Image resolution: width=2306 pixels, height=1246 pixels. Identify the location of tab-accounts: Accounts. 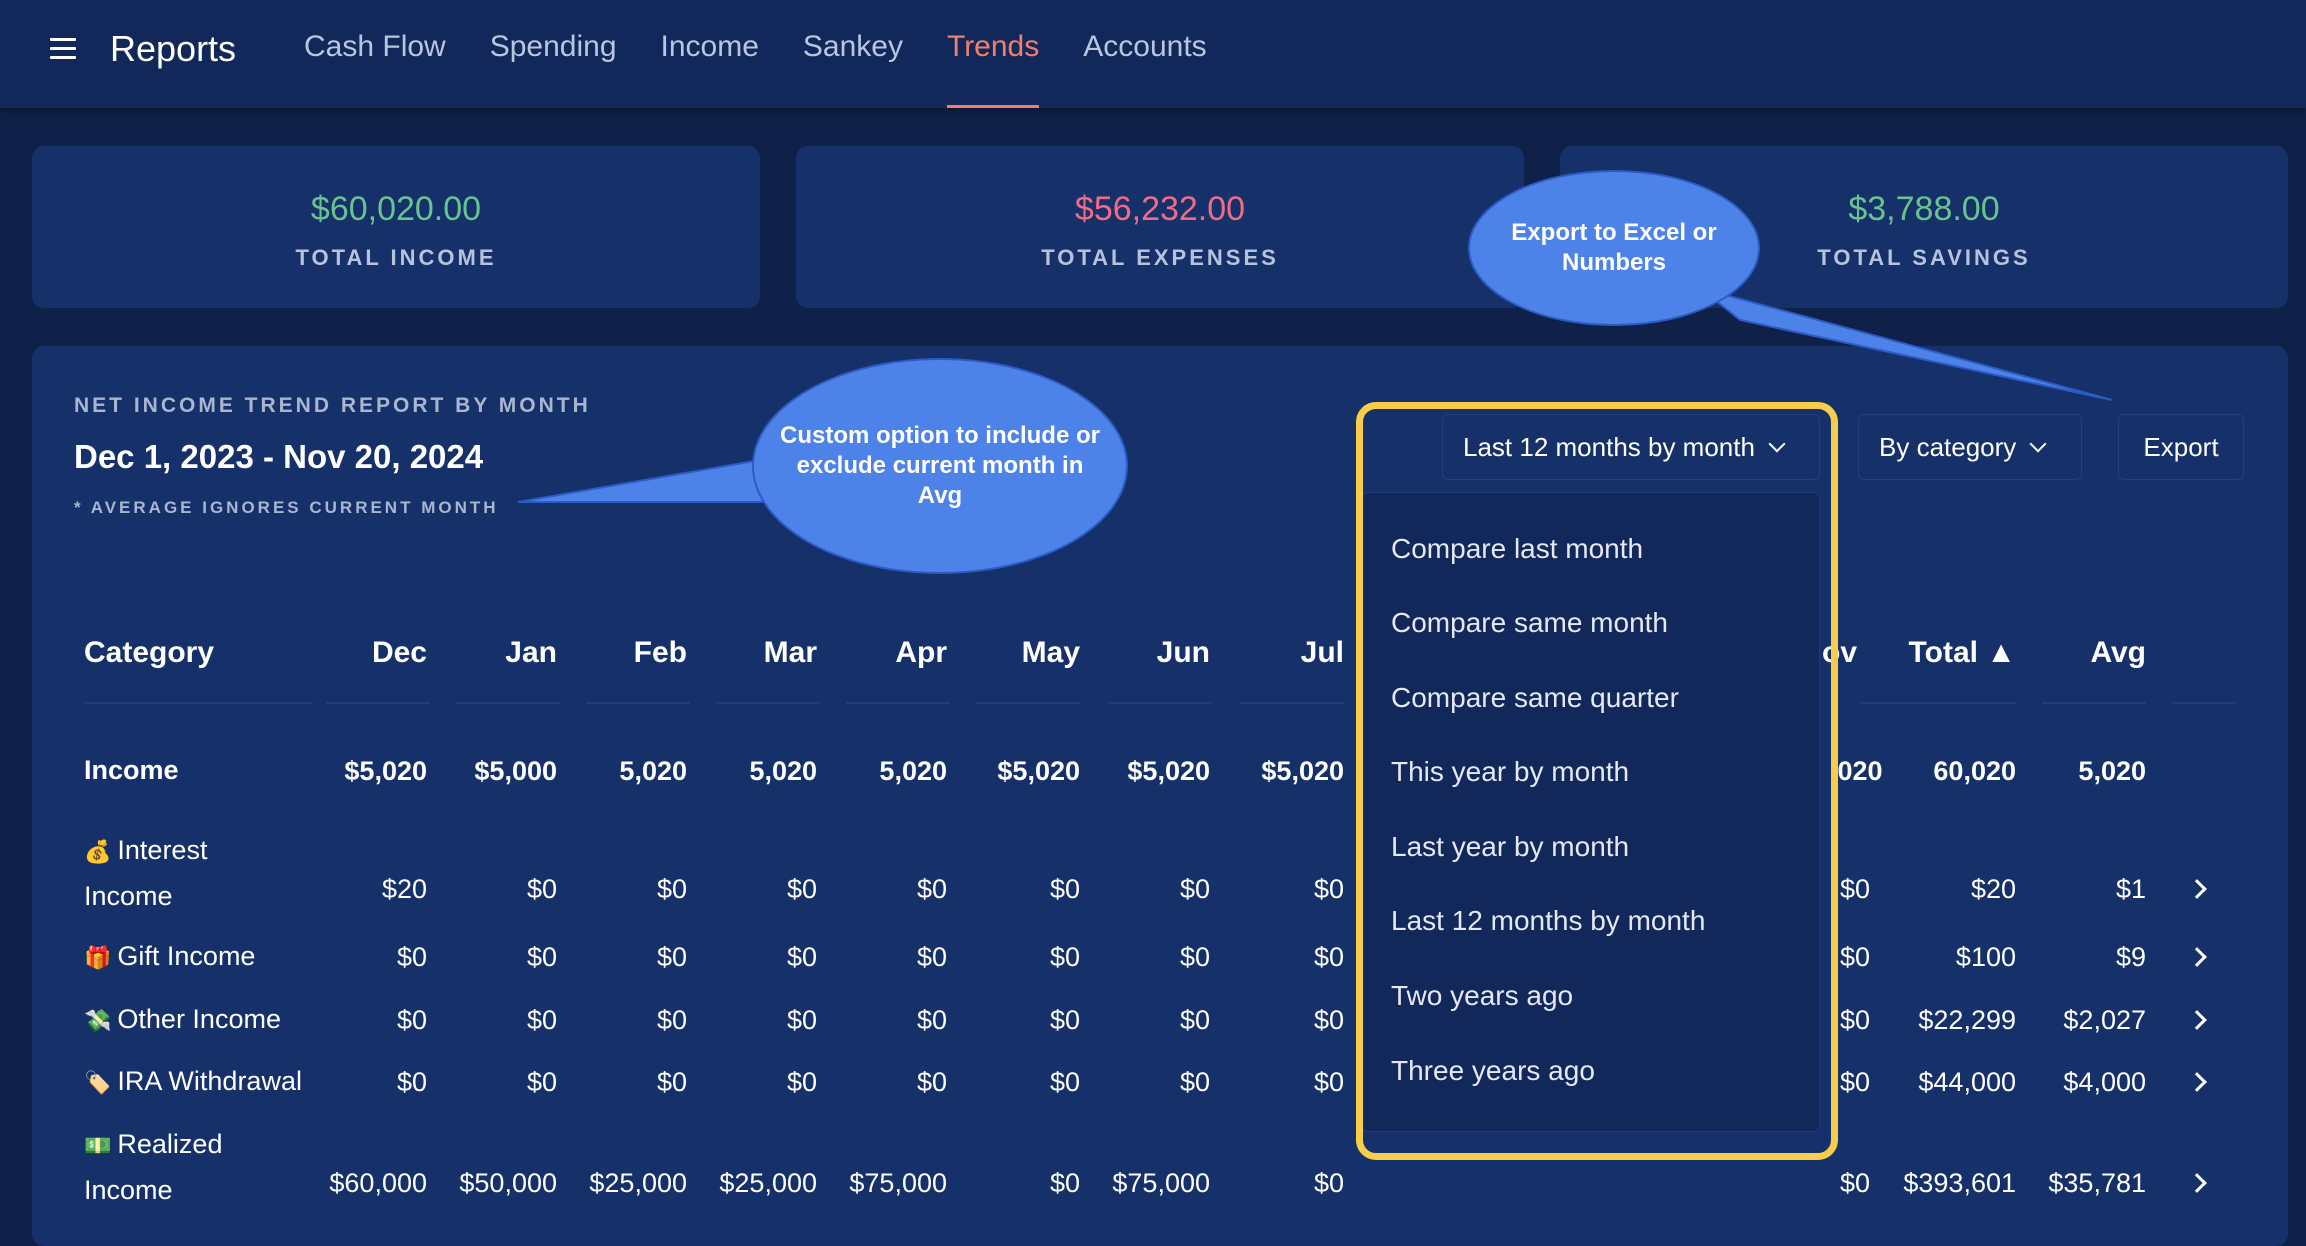
(1144, 69).